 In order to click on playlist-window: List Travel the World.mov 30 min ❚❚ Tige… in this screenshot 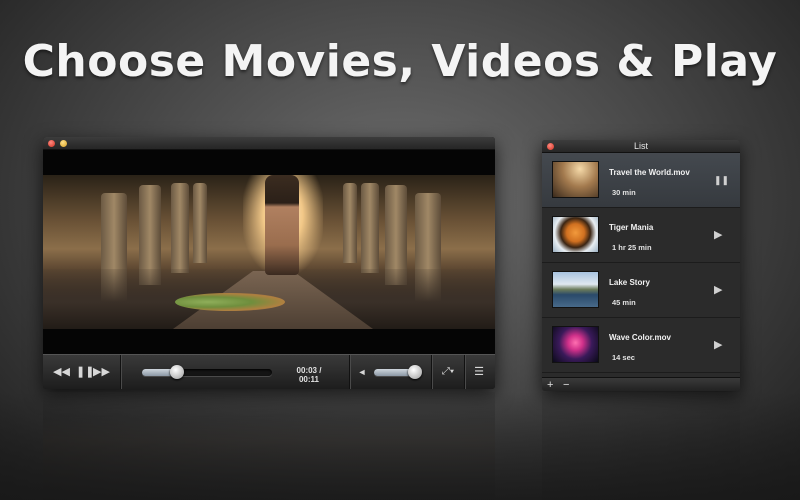, I will do `click(641, 265)`.